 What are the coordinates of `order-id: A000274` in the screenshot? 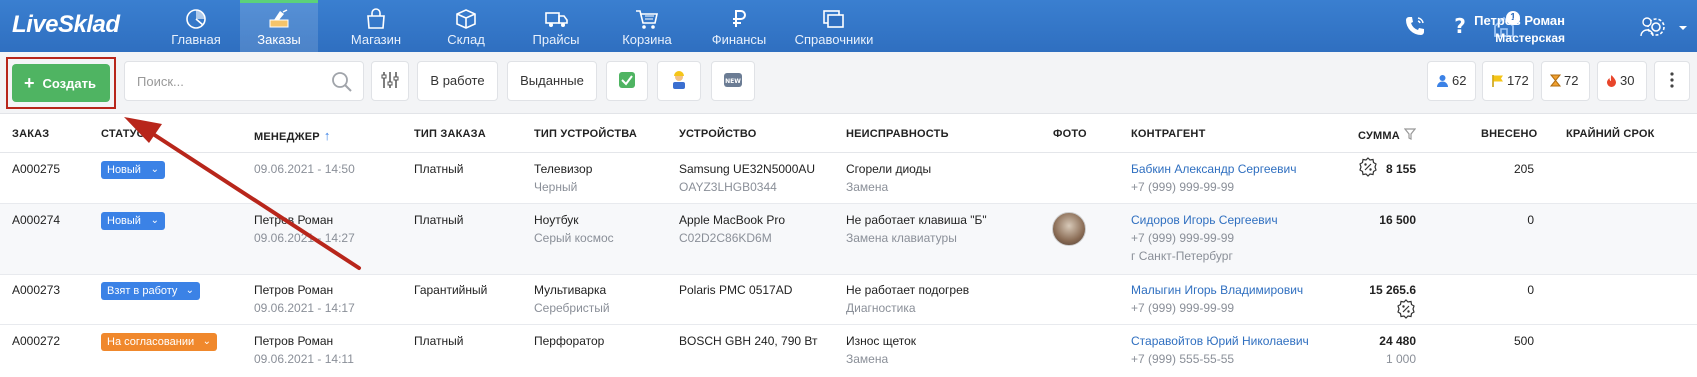 It's located at (36, 220).